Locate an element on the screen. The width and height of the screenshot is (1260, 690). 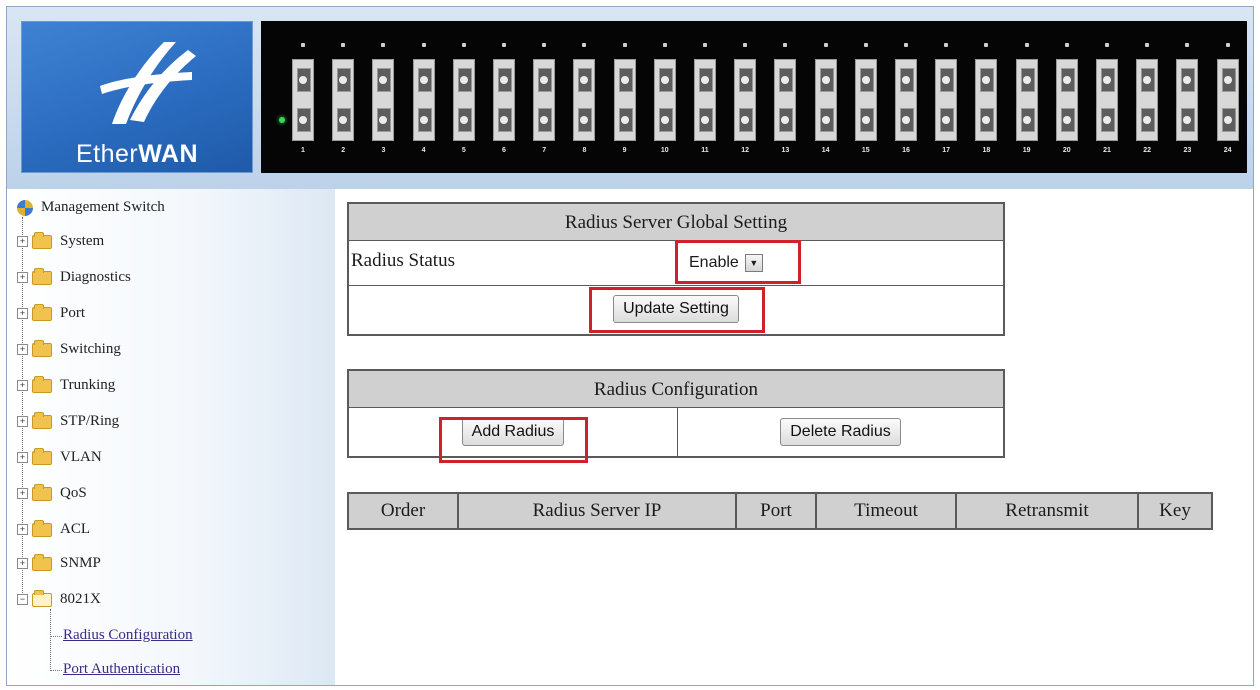
port-number: 20 is located at coordinates (1066, 150).